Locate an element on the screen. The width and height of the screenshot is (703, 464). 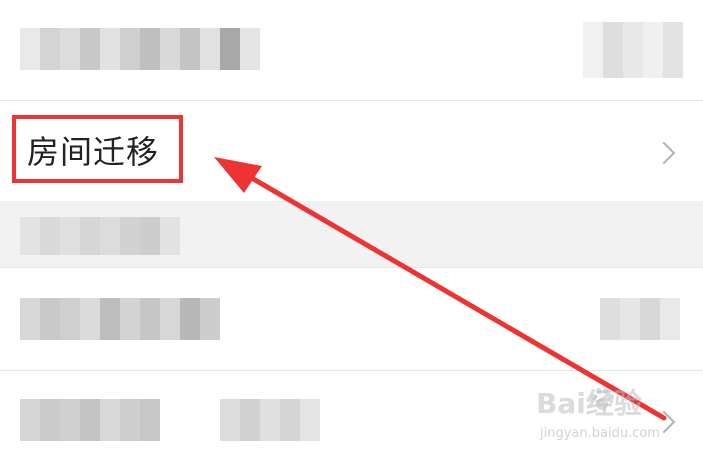
baidu-watermark: Bai经验 jingyan.baidu.com is located at coordinates (607, 418).